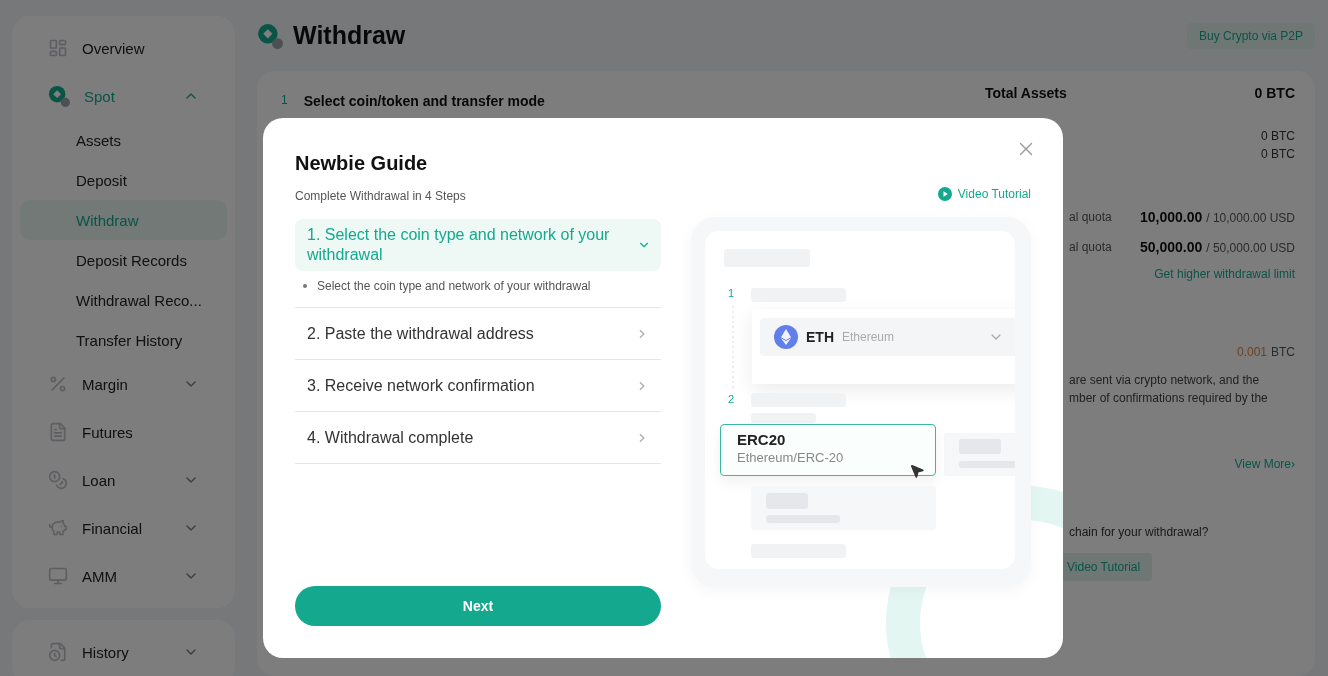 This screenshot has height=676, width=1328. I want to click on sidebar-subitem: Assets, so click(123, 140).